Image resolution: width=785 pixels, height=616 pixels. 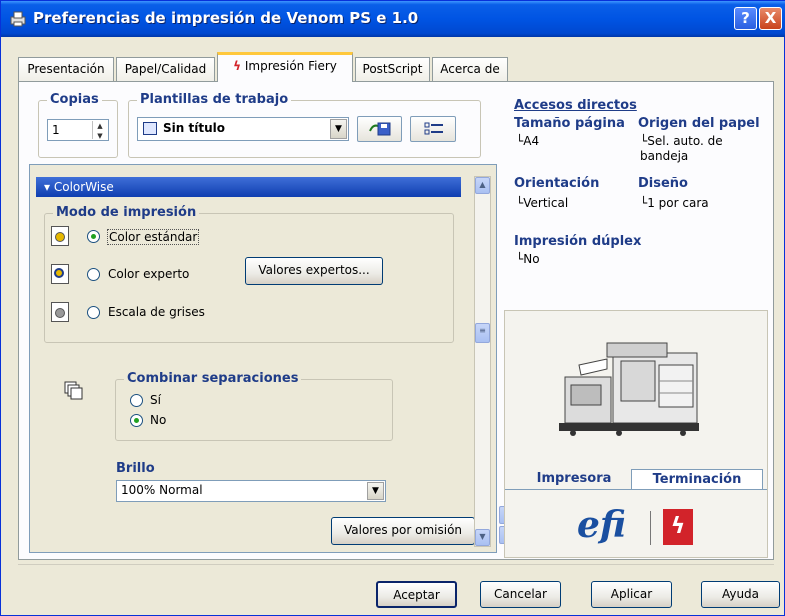 I want to click on brightness-select: 100% Normal ▼, so click(x=251, y=491).